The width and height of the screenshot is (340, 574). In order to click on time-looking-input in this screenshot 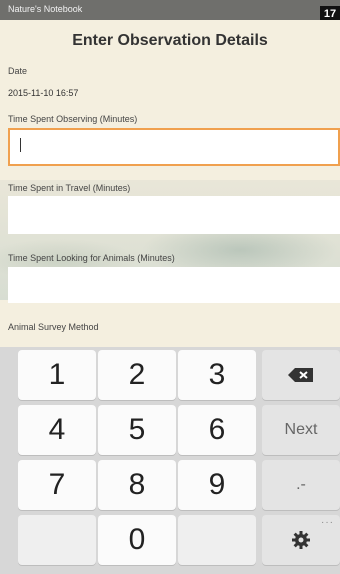, I will do `click(174, 285)`.